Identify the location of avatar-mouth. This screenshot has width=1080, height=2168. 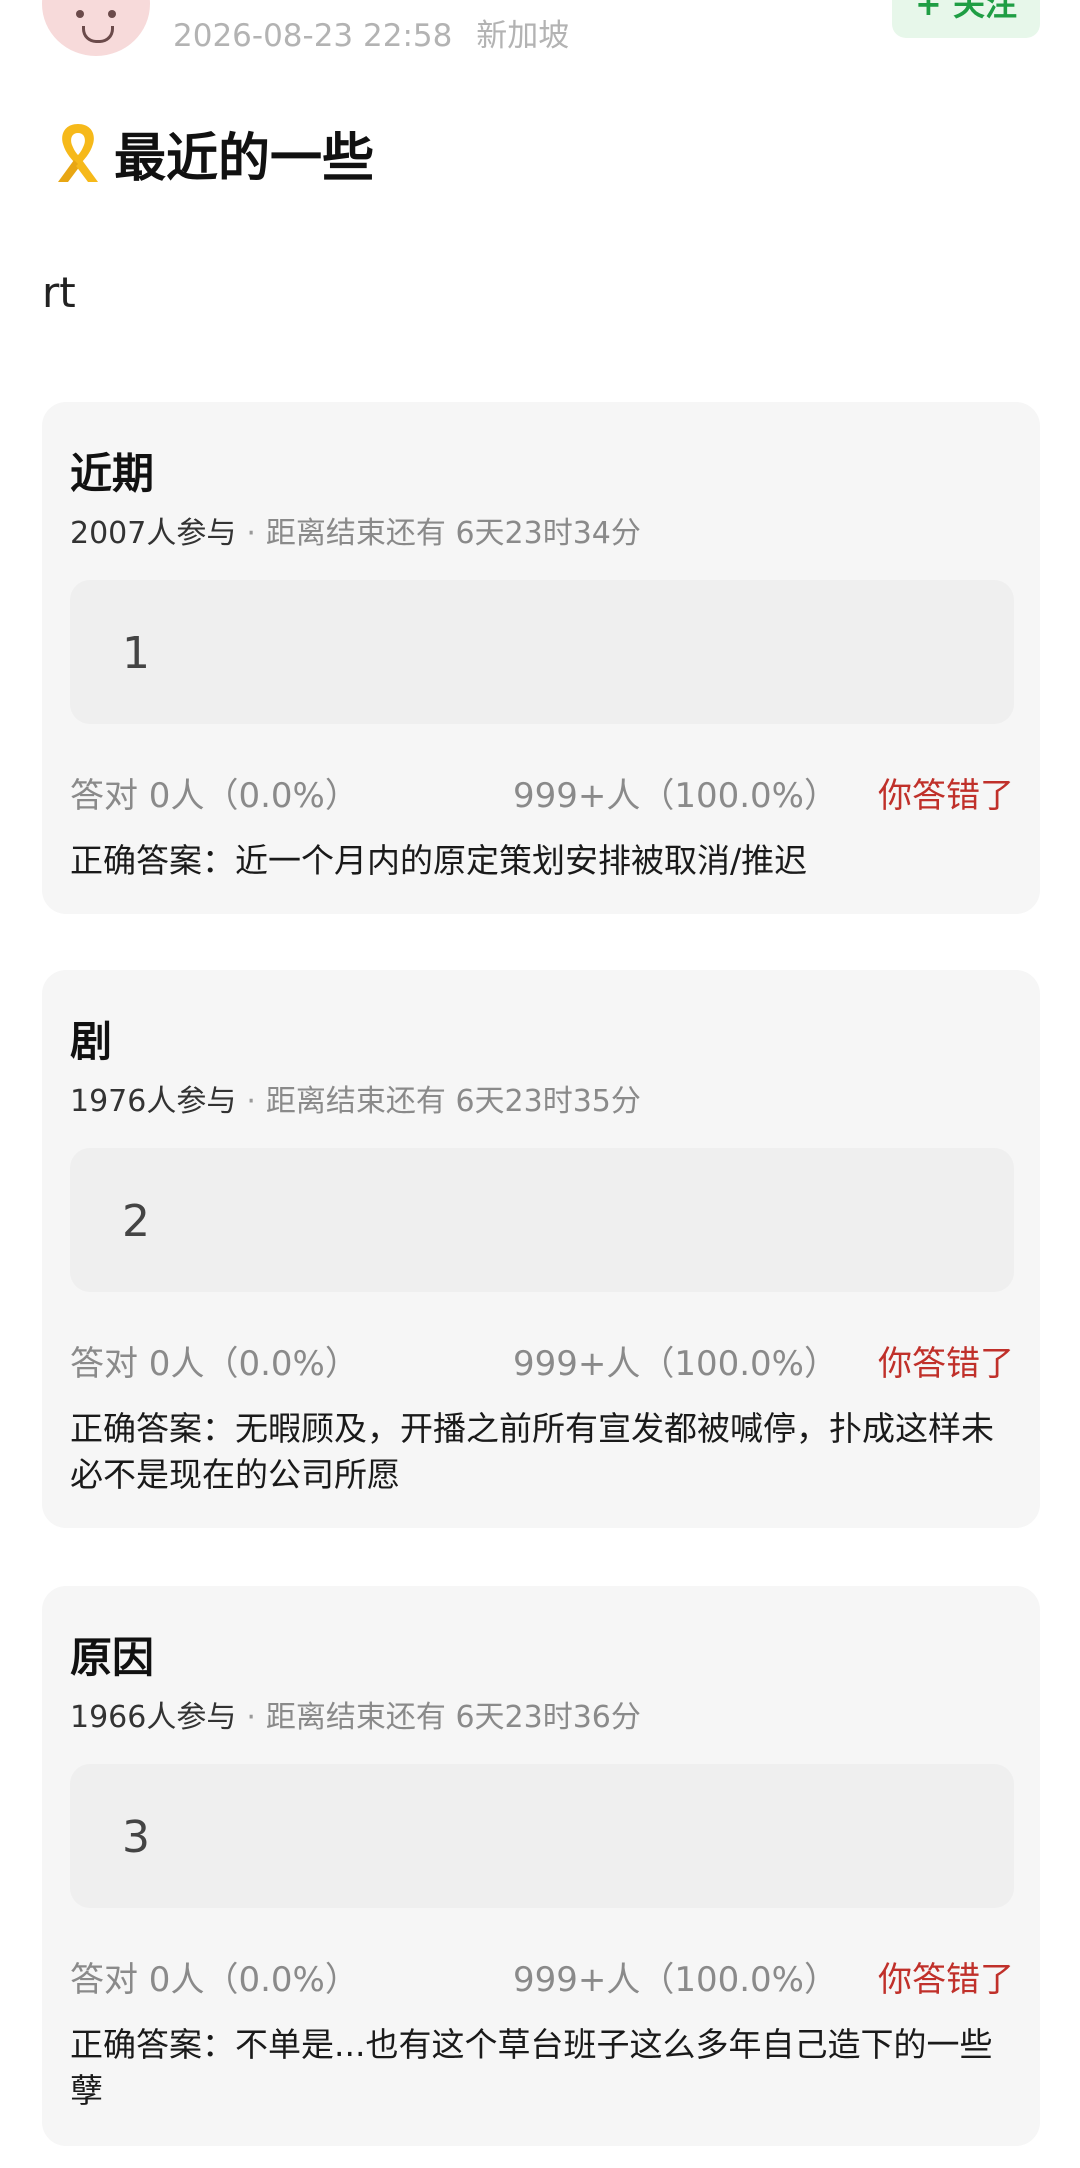
(98, 34).